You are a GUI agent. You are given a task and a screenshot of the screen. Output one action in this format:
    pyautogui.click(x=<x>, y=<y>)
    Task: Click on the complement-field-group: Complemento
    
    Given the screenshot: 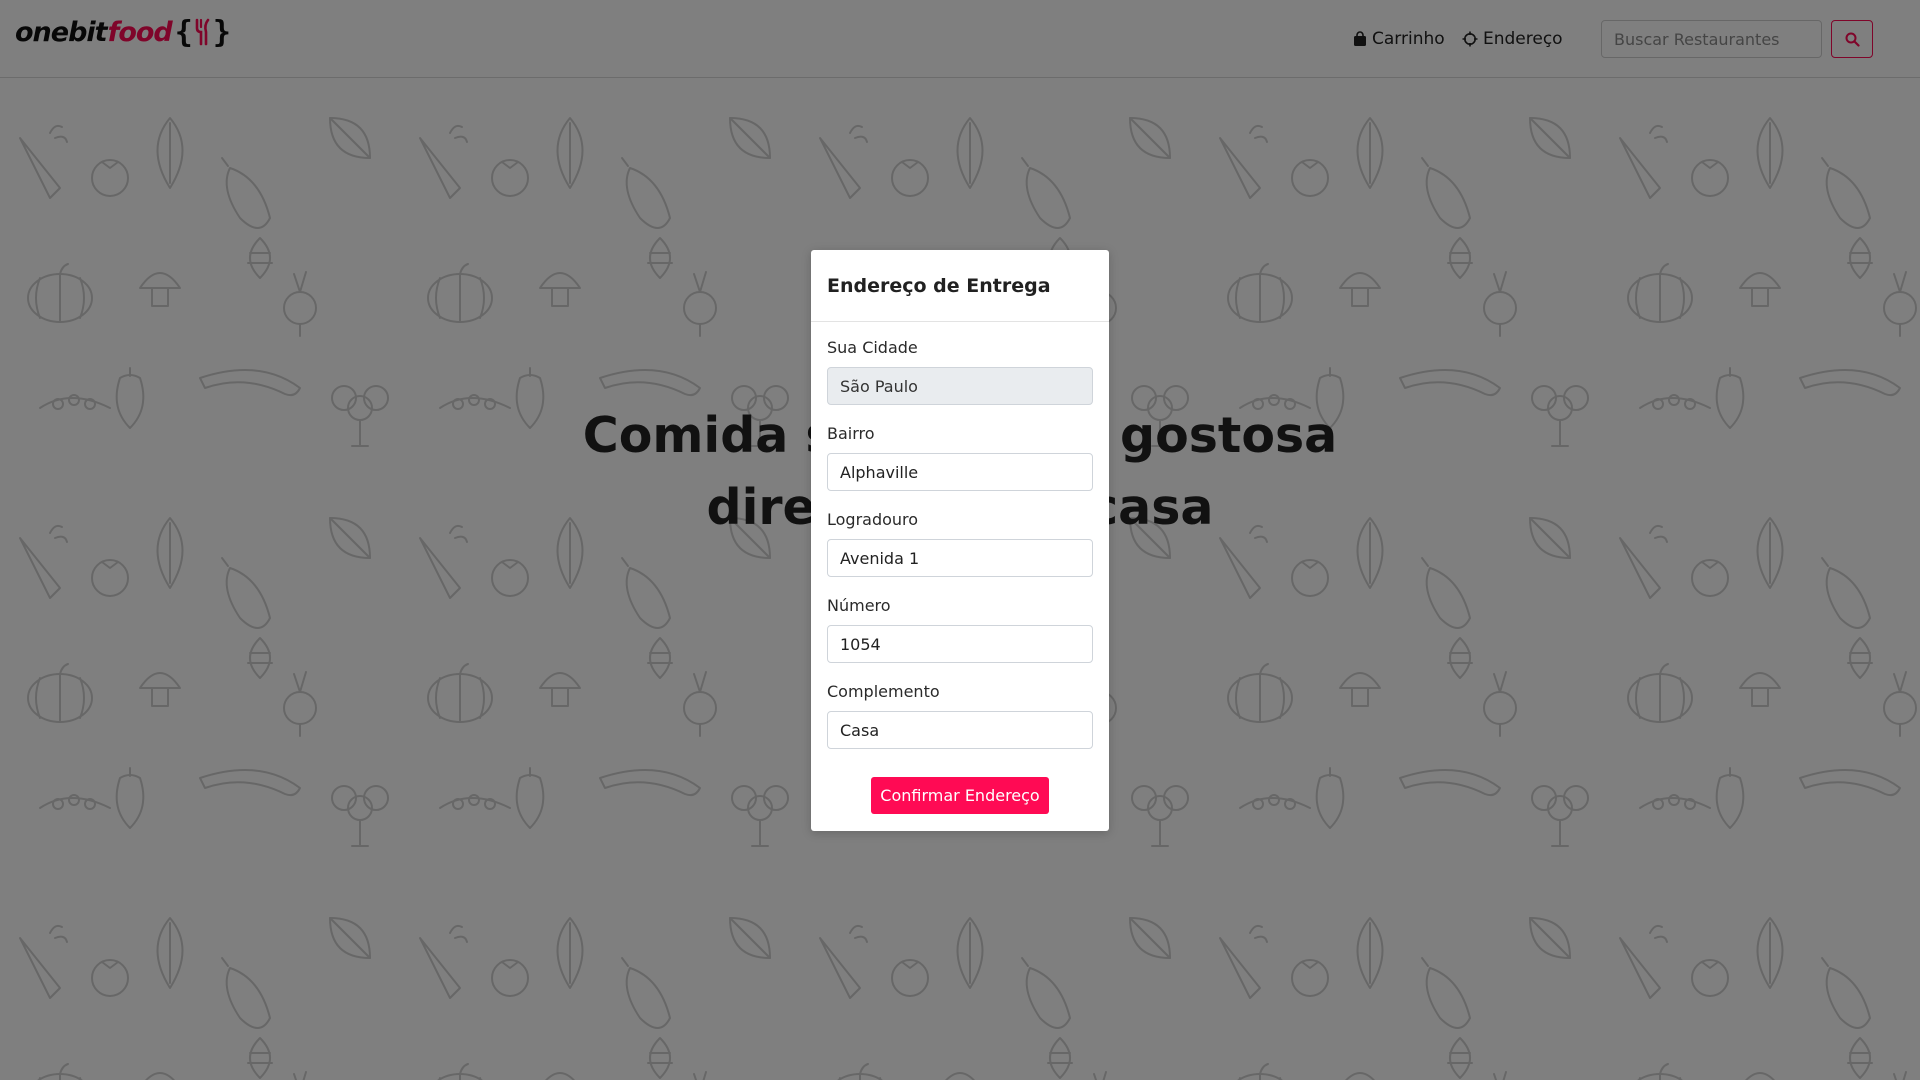 What is the action you would take?
    pyautogui.click(x=960, y=715)
    